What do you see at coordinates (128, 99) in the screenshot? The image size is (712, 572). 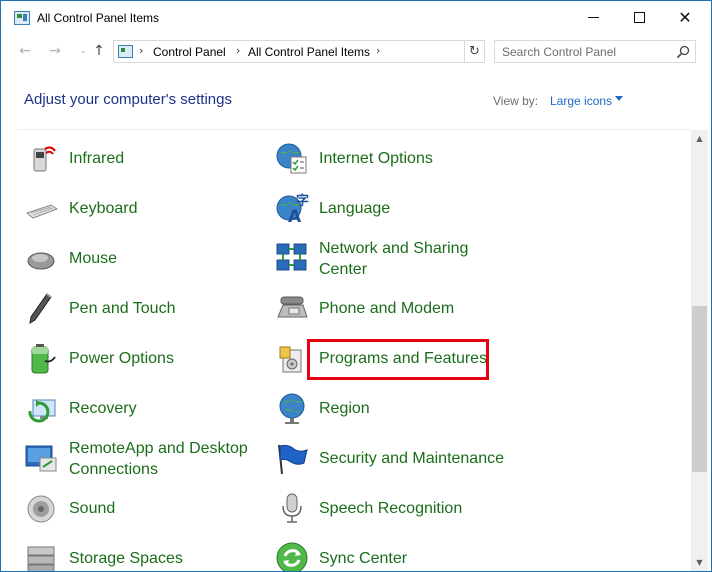 I see `page-title: Adjust your computer's settings` at bounding box center [128, 99].